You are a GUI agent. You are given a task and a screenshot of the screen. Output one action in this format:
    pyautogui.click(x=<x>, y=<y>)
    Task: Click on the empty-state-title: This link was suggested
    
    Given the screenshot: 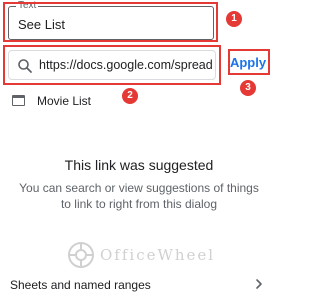 What is the action you would take?
    pyautogui.click(x=139, y=165)
    